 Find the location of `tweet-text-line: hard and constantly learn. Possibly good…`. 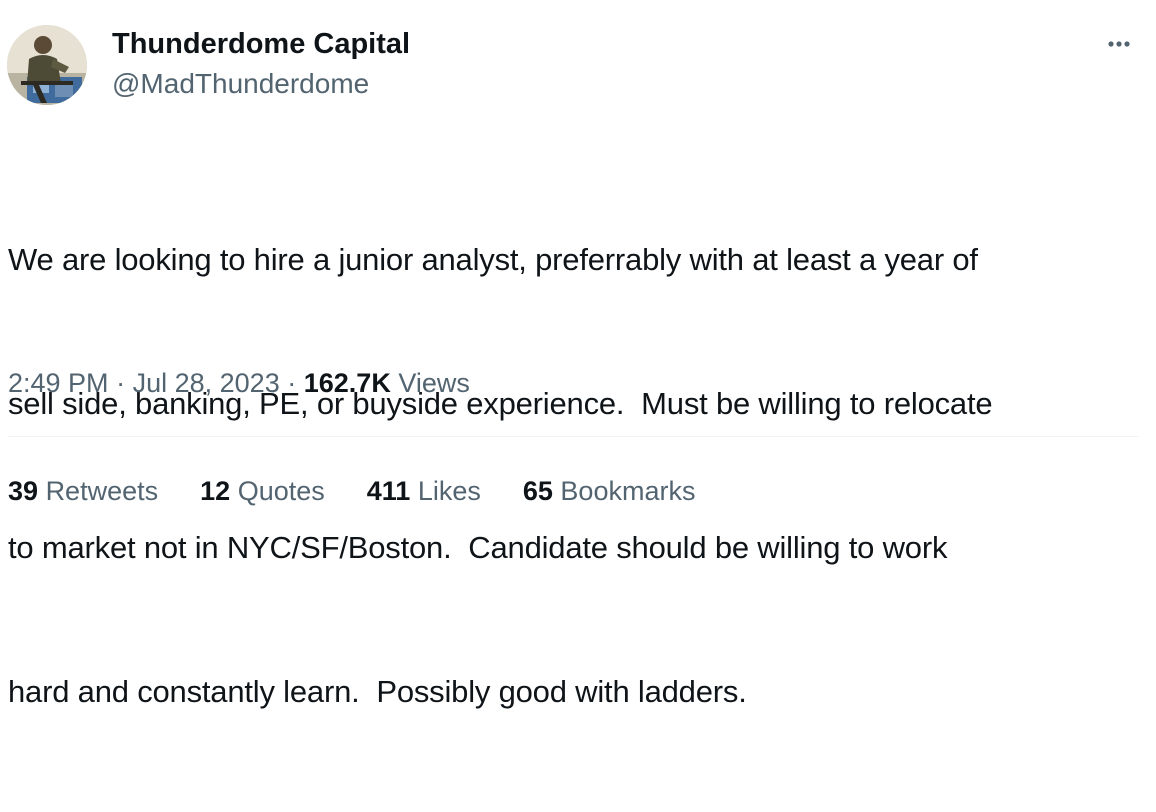

tweet-text-line: hard and constantly learn. Possibly good… is located at coordinates (377, 691).